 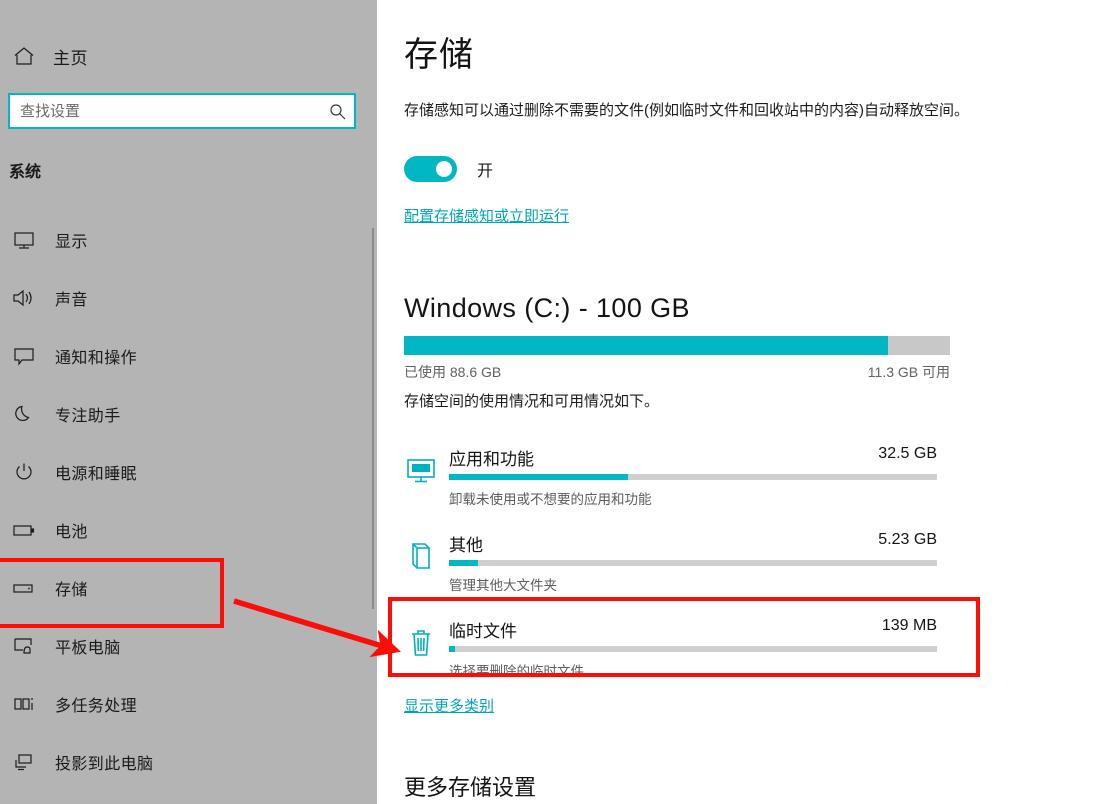 What do you see at coordinates (71, 590) in the screenshot?
I see `sidebar-item-label: 存储` at bounding box center [71, 590].